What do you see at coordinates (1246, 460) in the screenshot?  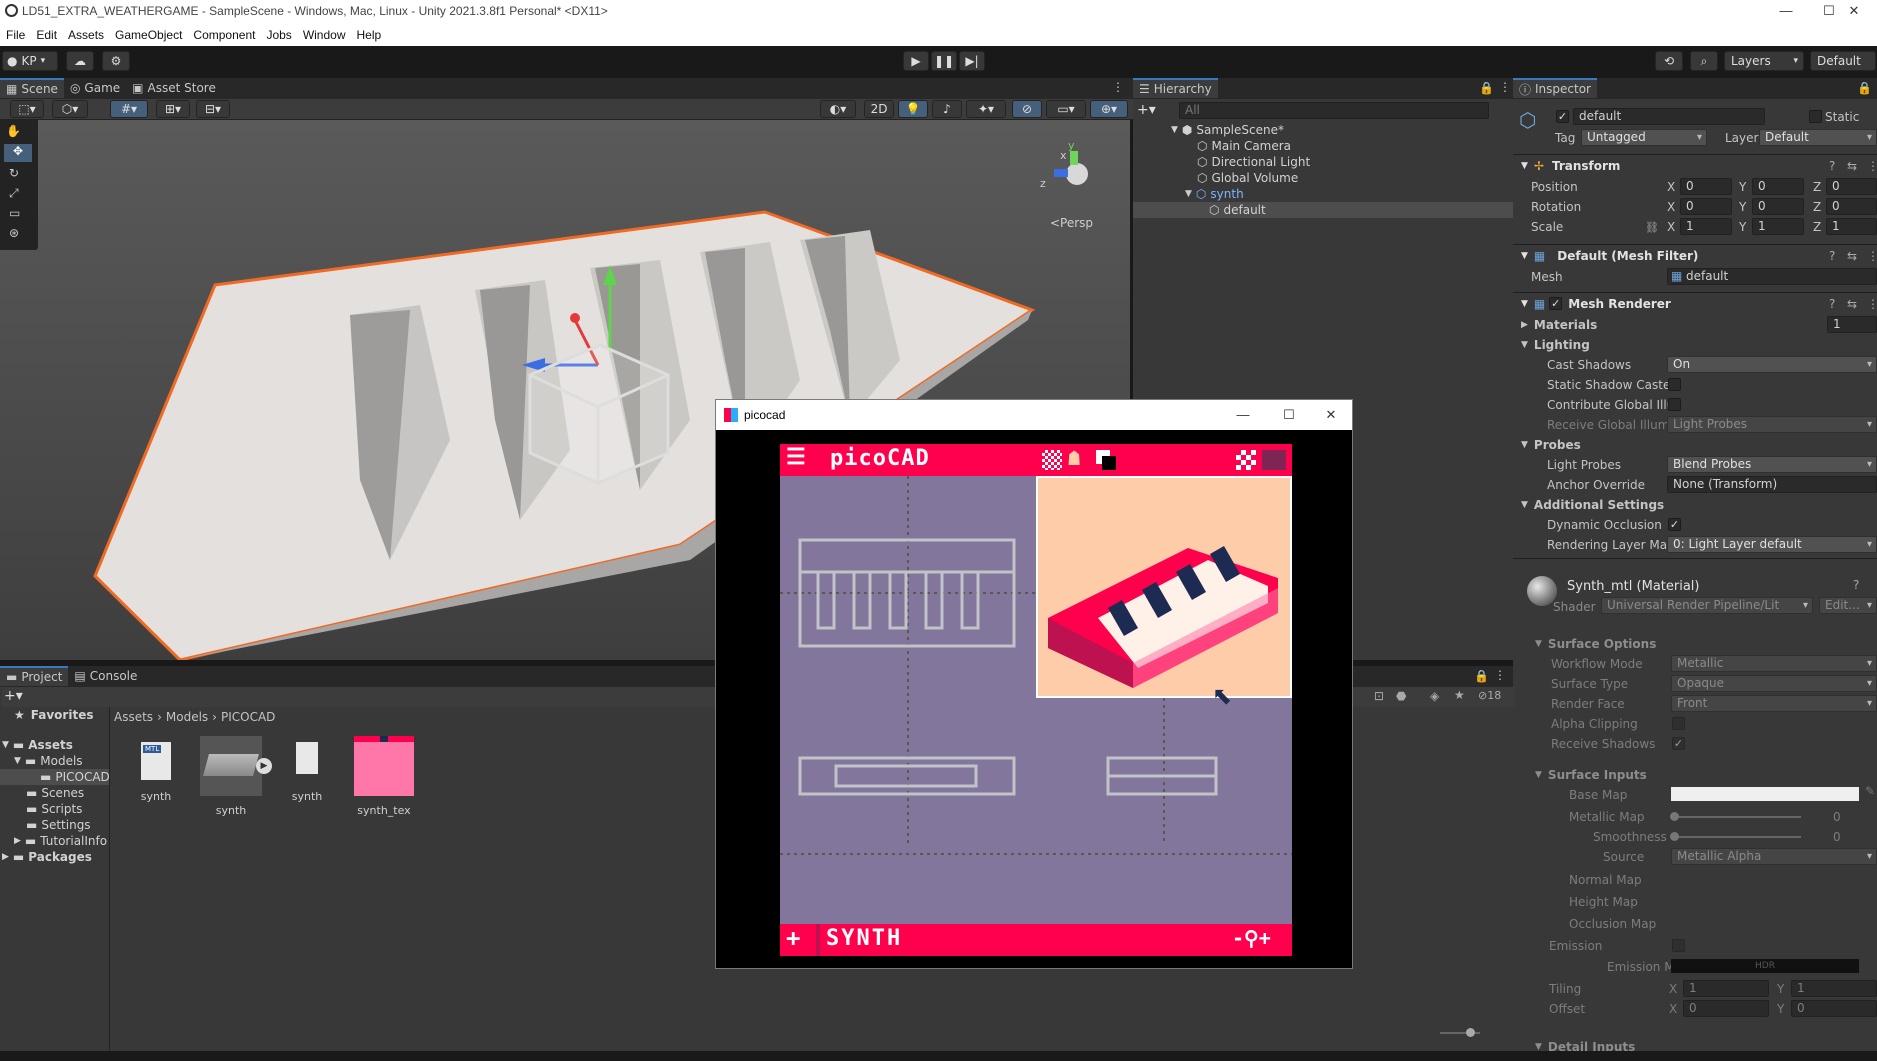 I see `grid-view-icon` at bounding box center [1246, 460].